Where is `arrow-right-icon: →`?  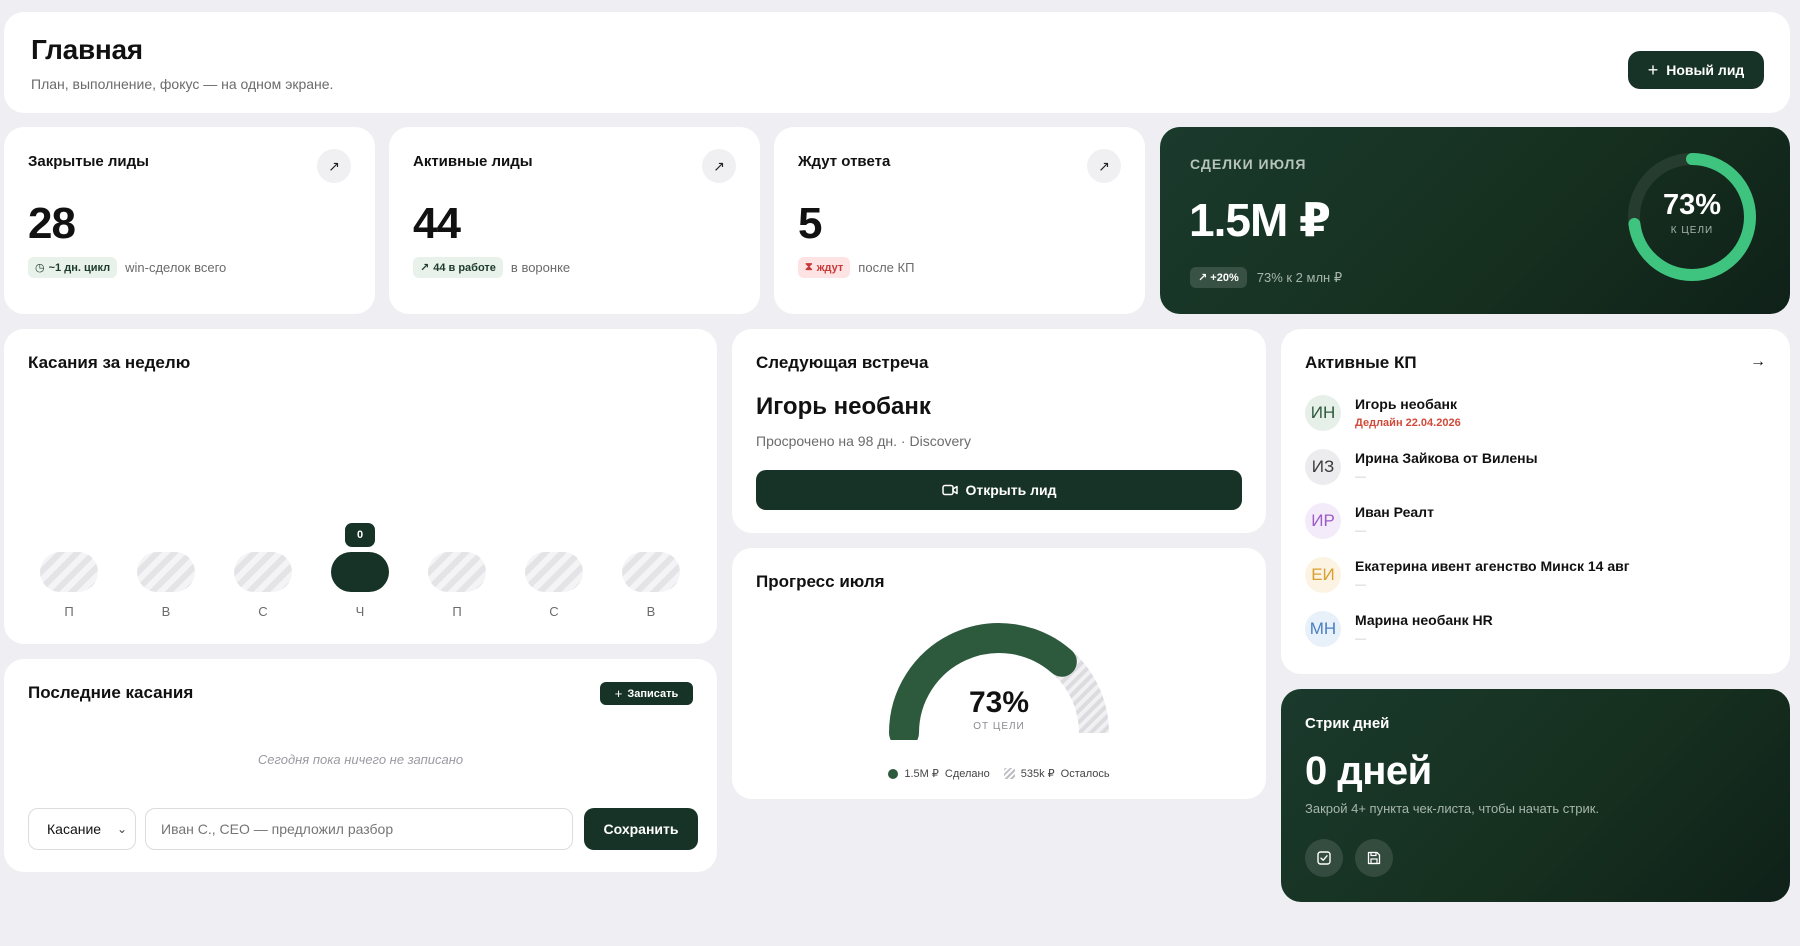
arrow-right-icon: → is located at coordinates (1758, 362).